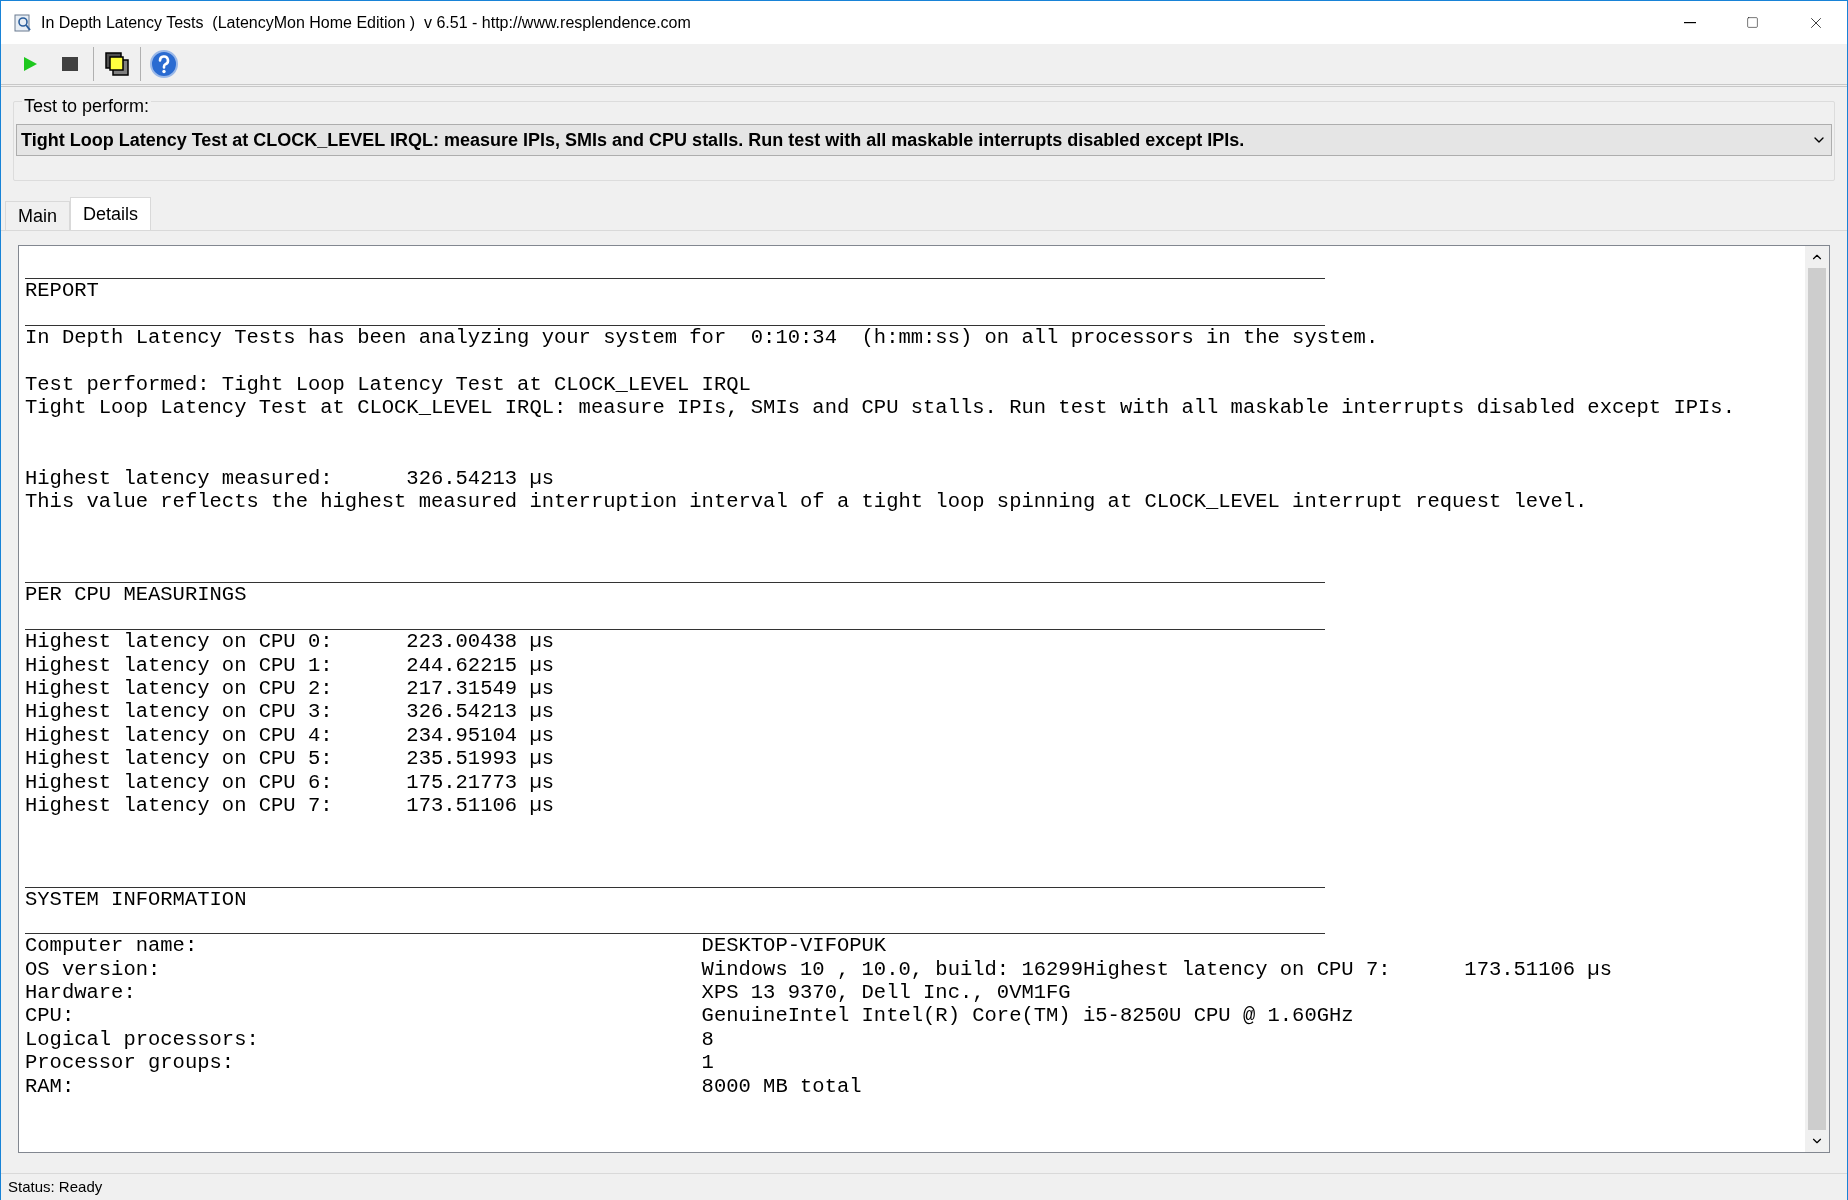 The height and width of the screenshot is (1200, 1848). I want to click on report-text: Highest latency on CPU 7: 173.51106 µs, so click(289, 805).